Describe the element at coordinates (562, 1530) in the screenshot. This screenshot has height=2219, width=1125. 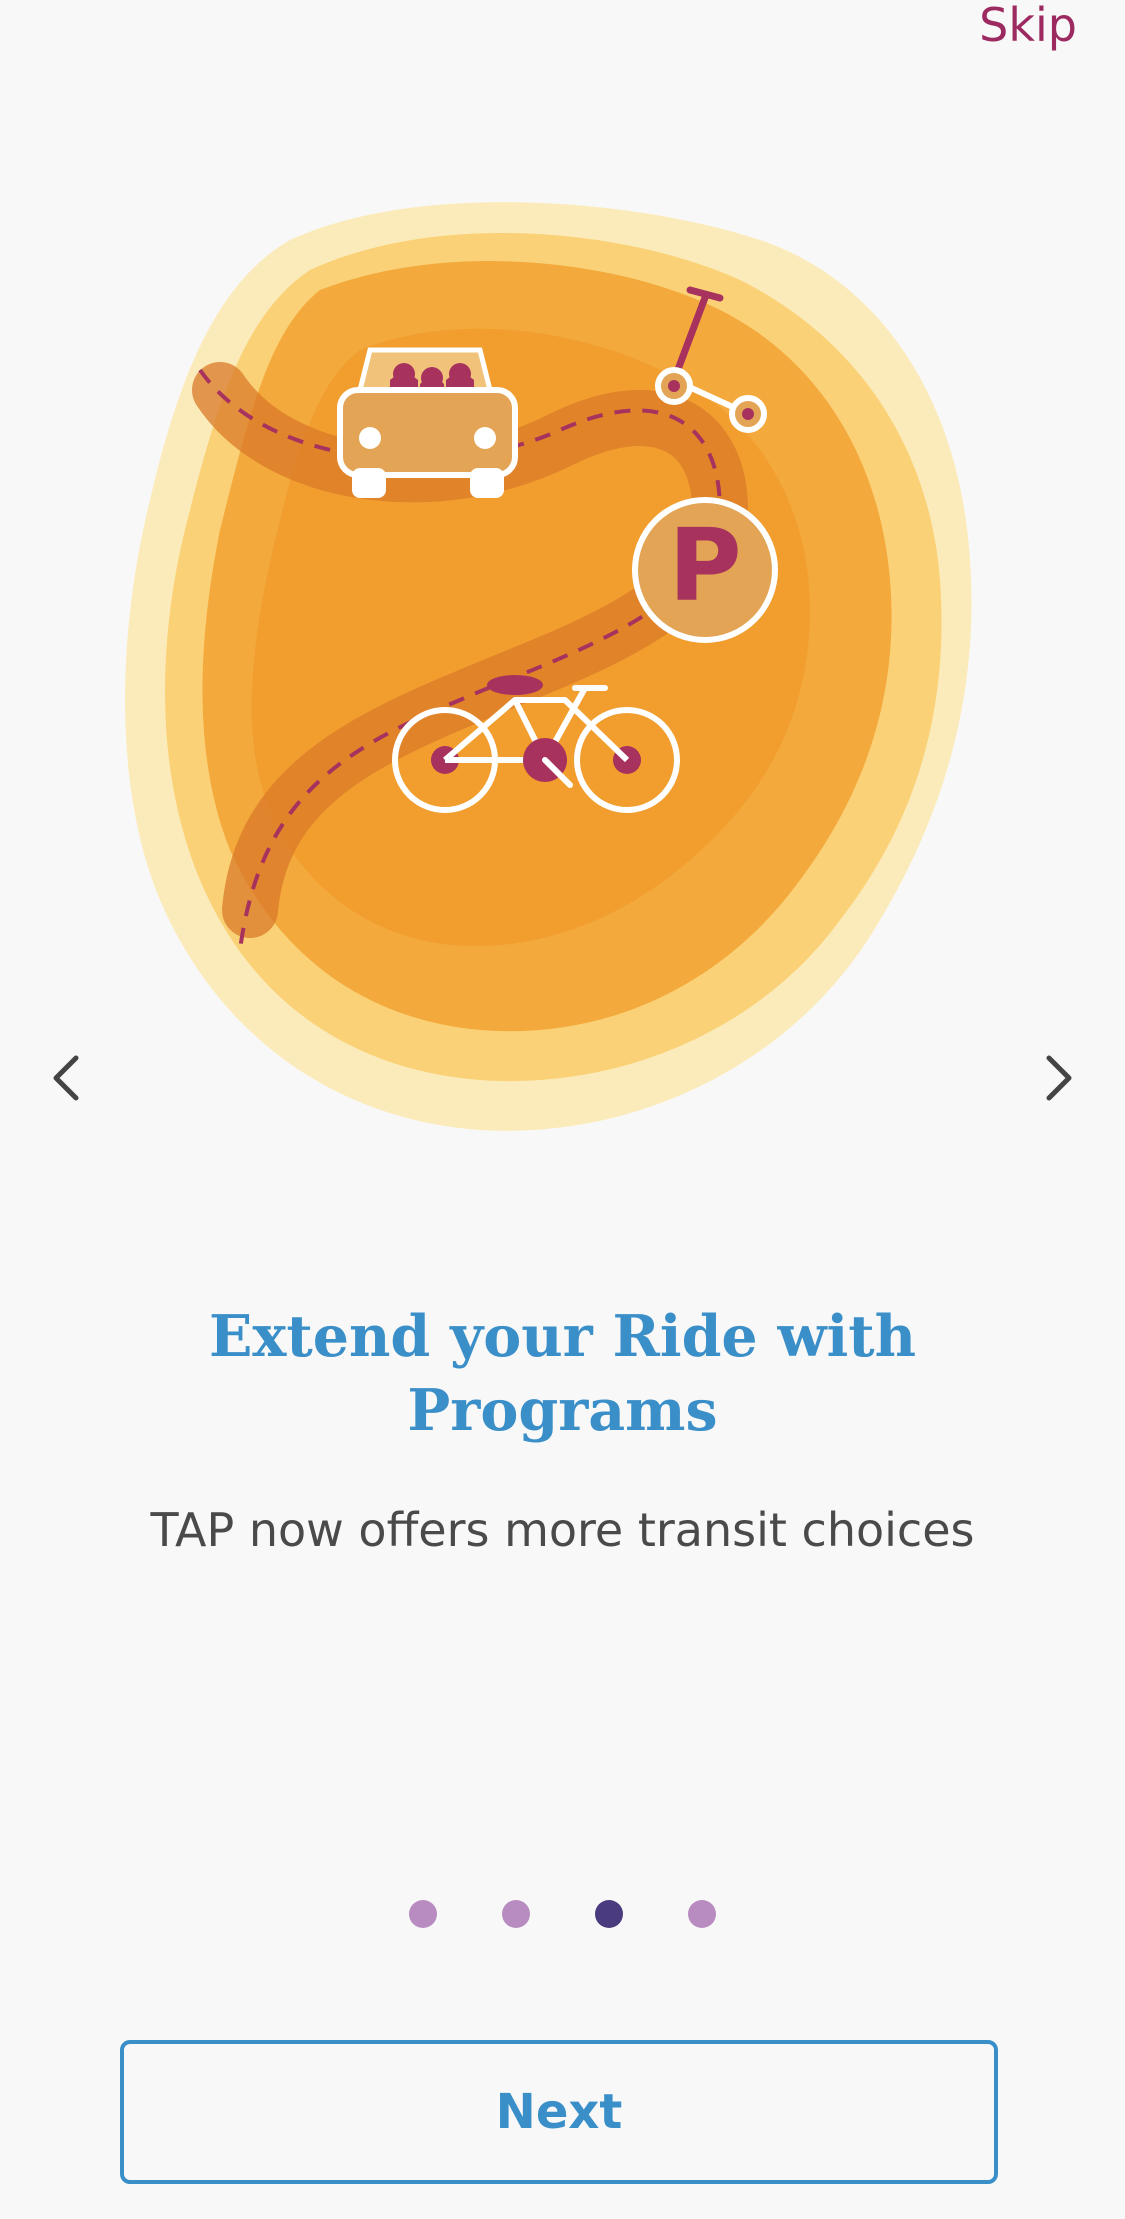
I see `slide-subtitle: TAP now offers more transit choices` at that location.